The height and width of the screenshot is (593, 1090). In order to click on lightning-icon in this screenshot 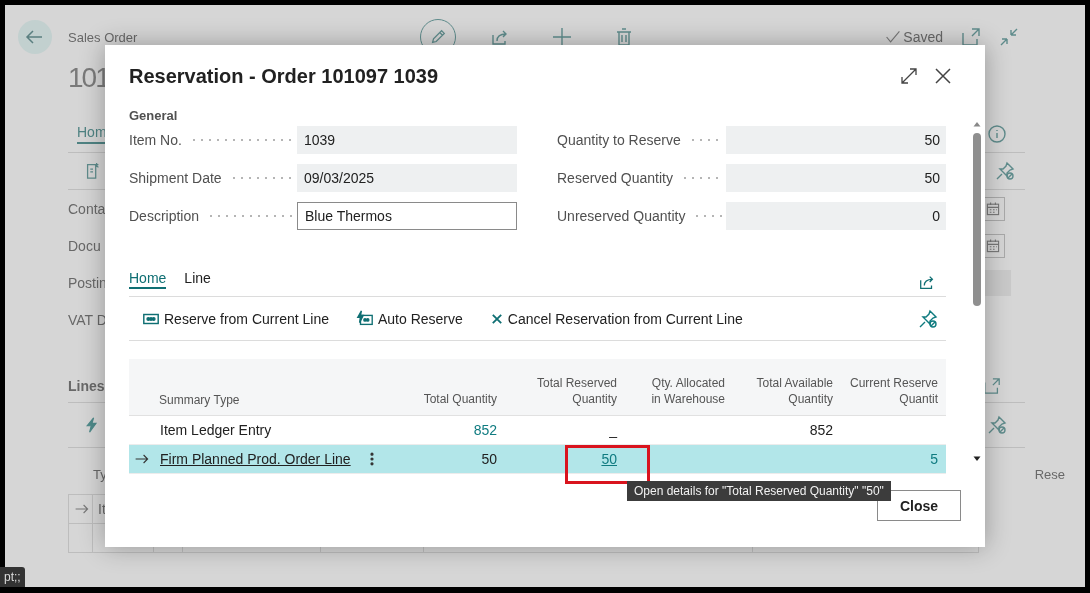, I will do `click(92, 425)`.